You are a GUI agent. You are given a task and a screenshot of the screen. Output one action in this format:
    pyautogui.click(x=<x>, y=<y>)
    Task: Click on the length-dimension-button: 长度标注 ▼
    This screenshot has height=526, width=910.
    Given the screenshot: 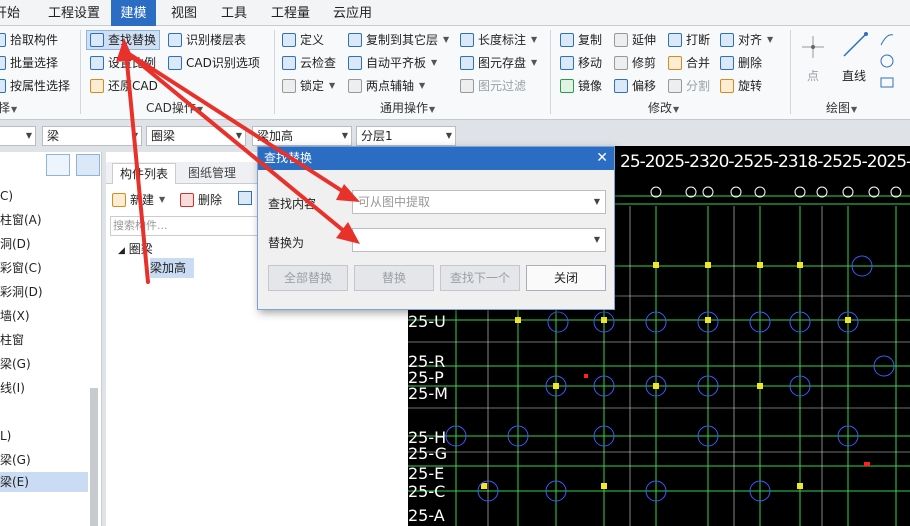 What is the action you would take?
    pyautogui.click(x=498, y=40)
    